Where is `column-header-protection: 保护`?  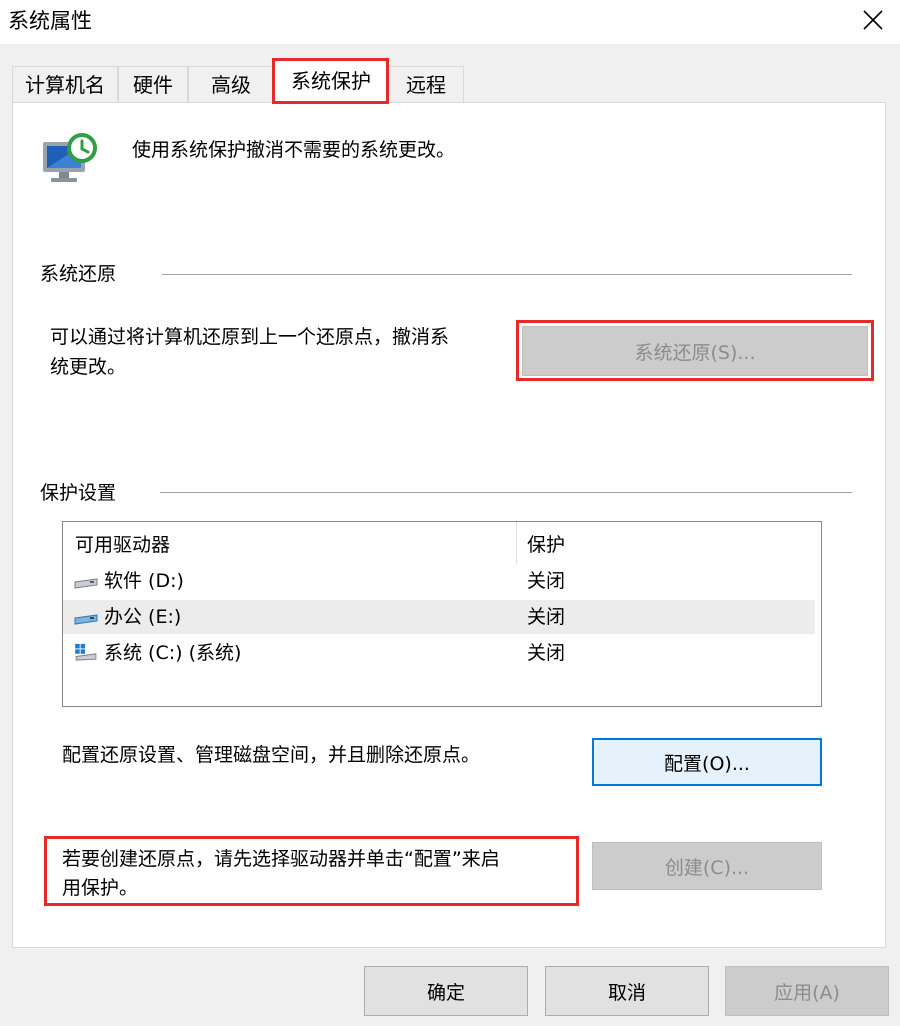
column-header-protection: 保护 is located at coordinates (546, 545).